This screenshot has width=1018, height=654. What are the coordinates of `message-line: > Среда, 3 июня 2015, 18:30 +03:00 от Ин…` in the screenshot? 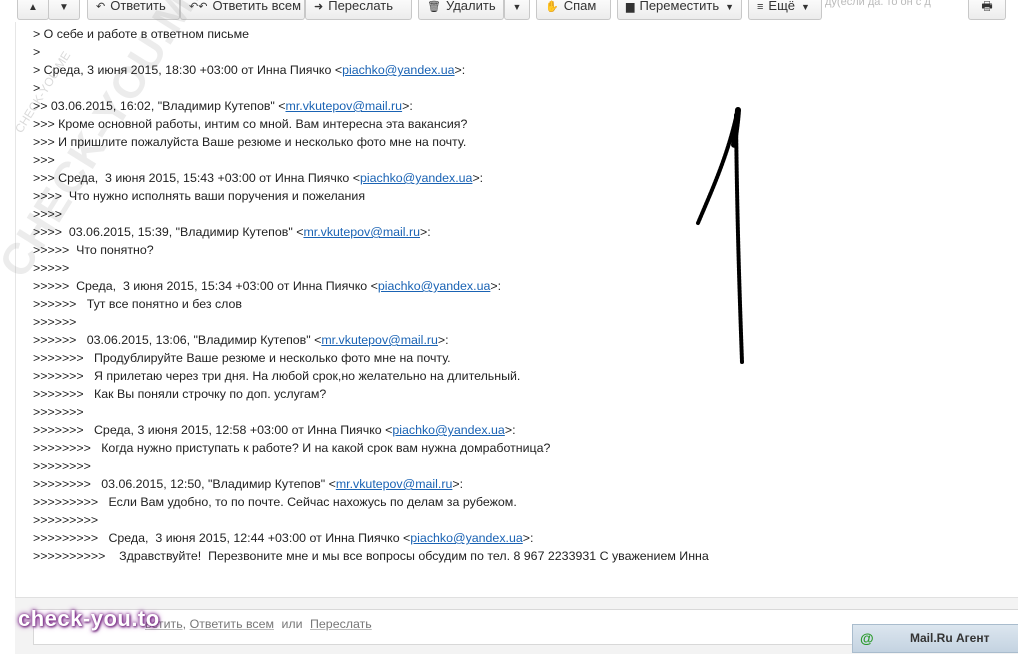 It's located at (249, 70).